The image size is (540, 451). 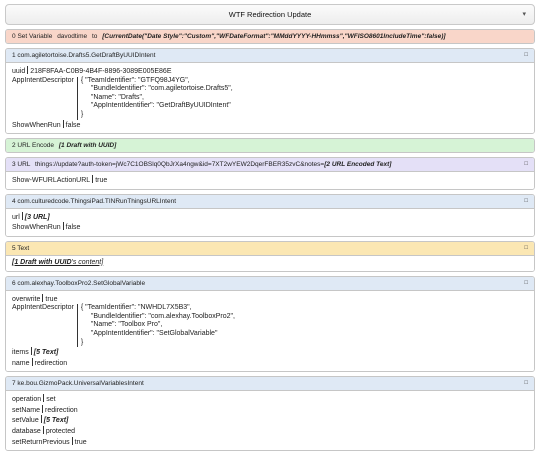 I want to click on text-variable-suffix: 's content], so click(x=87, y=262).